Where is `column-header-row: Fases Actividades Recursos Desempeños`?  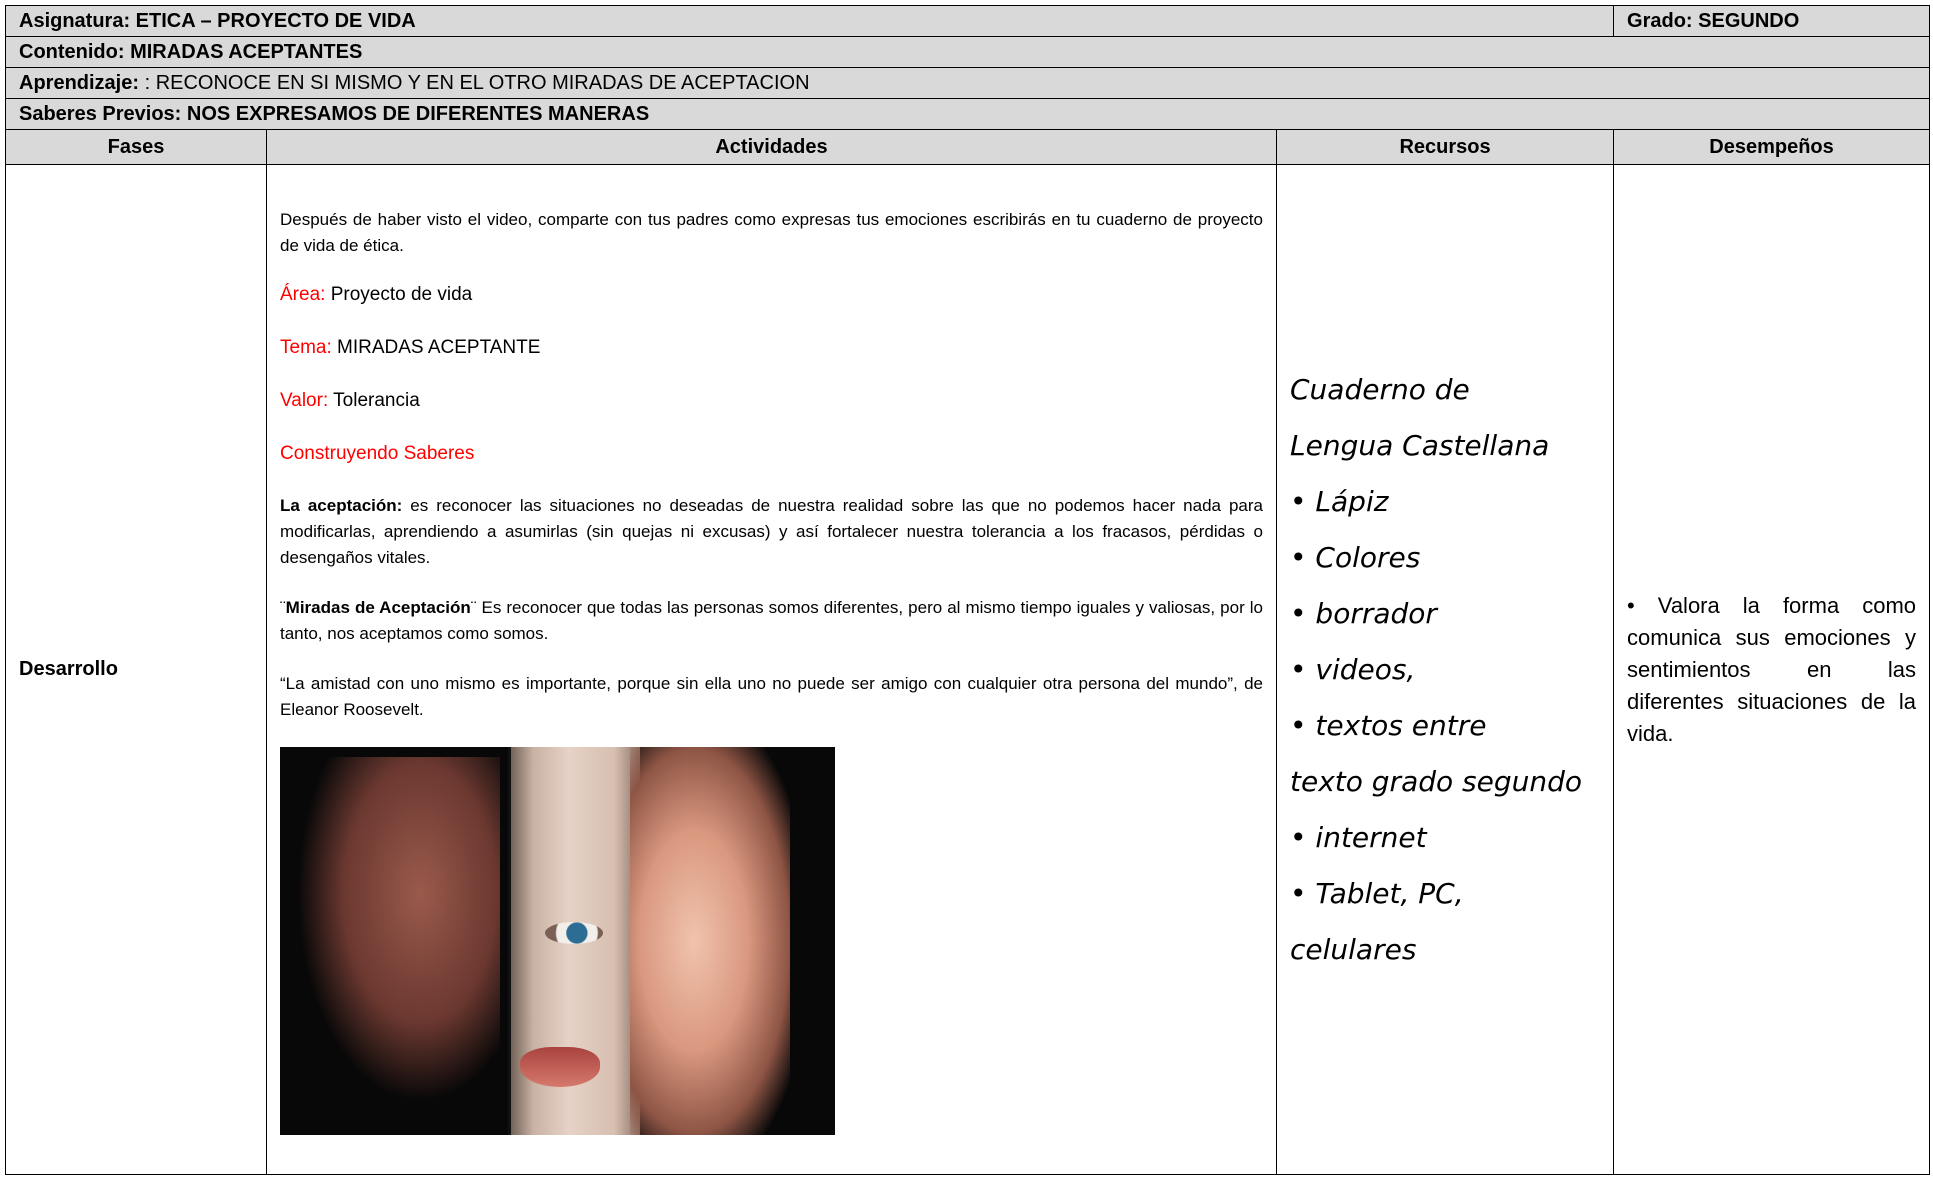 column-header-row: Fases Actividades Recursos Desempeños is located at coordinates (968, 147).